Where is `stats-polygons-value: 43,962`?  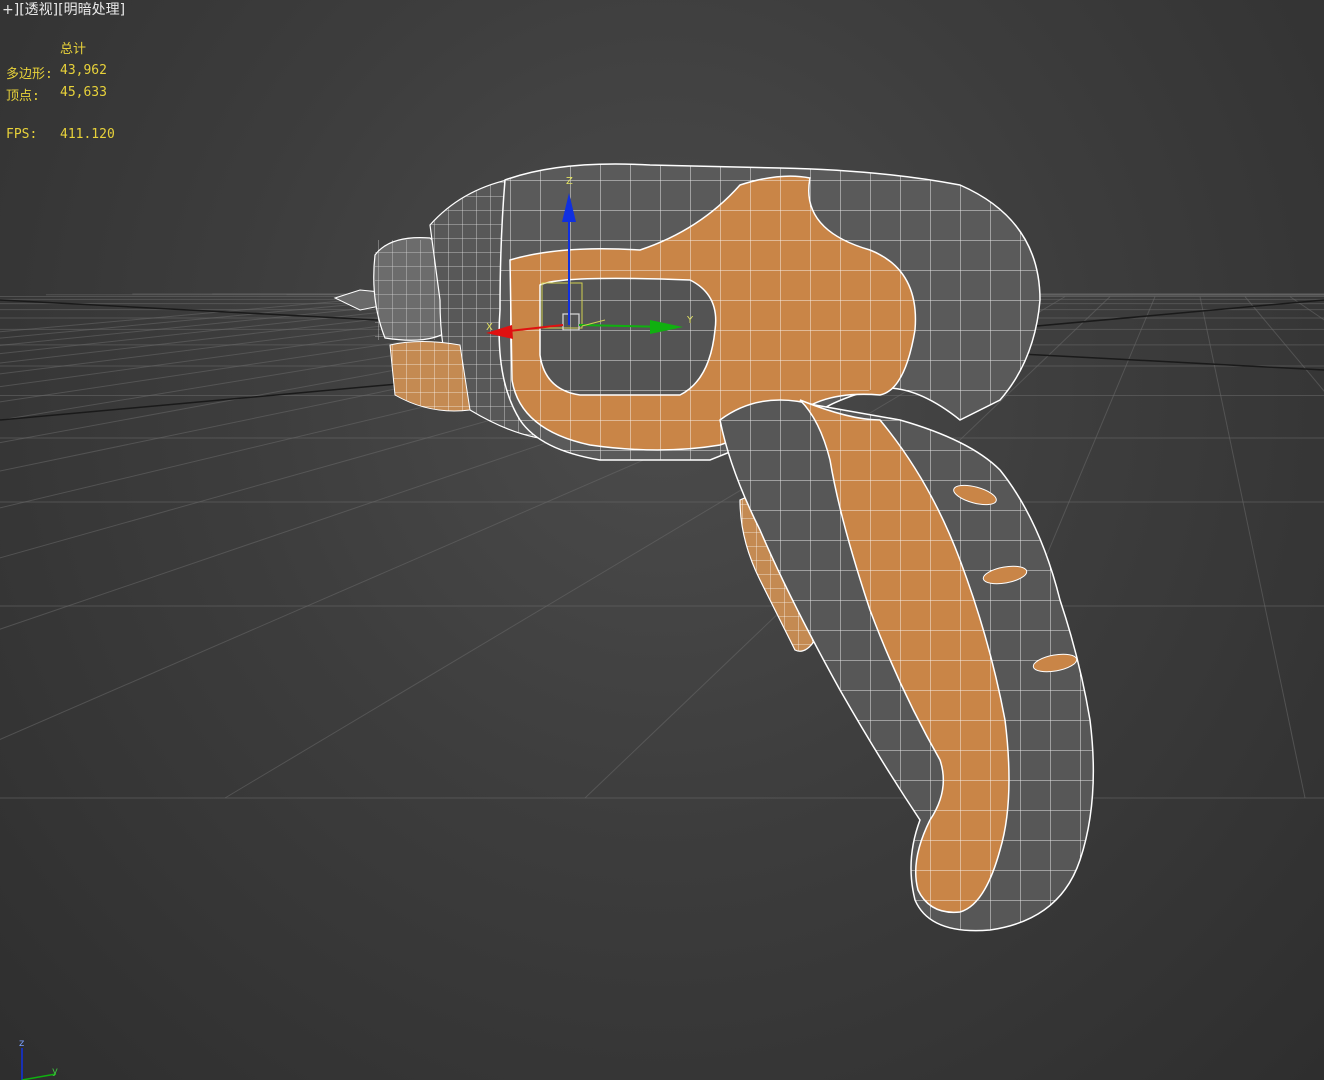 stats-polygons-value: 43,962 is located at coordinates (83, 70).